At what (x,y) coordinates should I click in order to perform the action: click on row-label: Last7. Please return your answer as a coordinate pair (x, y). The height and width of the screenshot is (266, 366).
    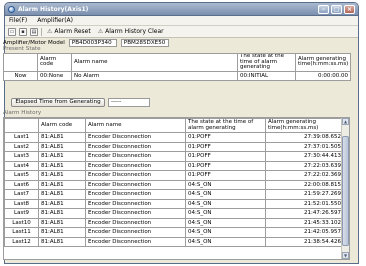
    Looking at the image, I should click on (21, 194).